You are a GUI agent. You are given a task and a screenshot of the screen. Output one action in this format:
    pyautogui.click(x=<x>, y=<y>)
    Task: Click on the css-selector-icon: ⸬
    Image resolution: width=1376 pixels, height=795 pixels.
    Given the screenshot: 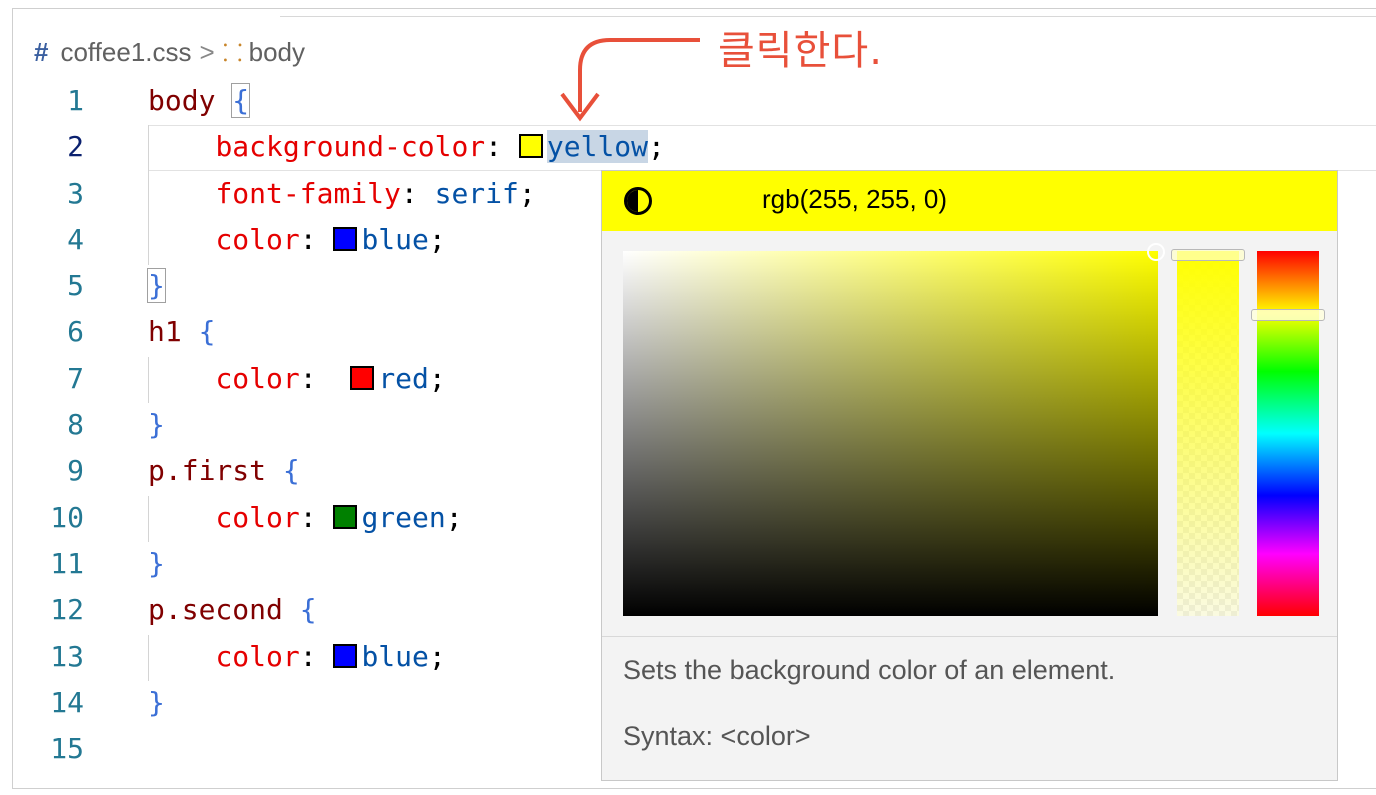 What is the action you would take?
    pyautogui.click(x=232, y=53)
    